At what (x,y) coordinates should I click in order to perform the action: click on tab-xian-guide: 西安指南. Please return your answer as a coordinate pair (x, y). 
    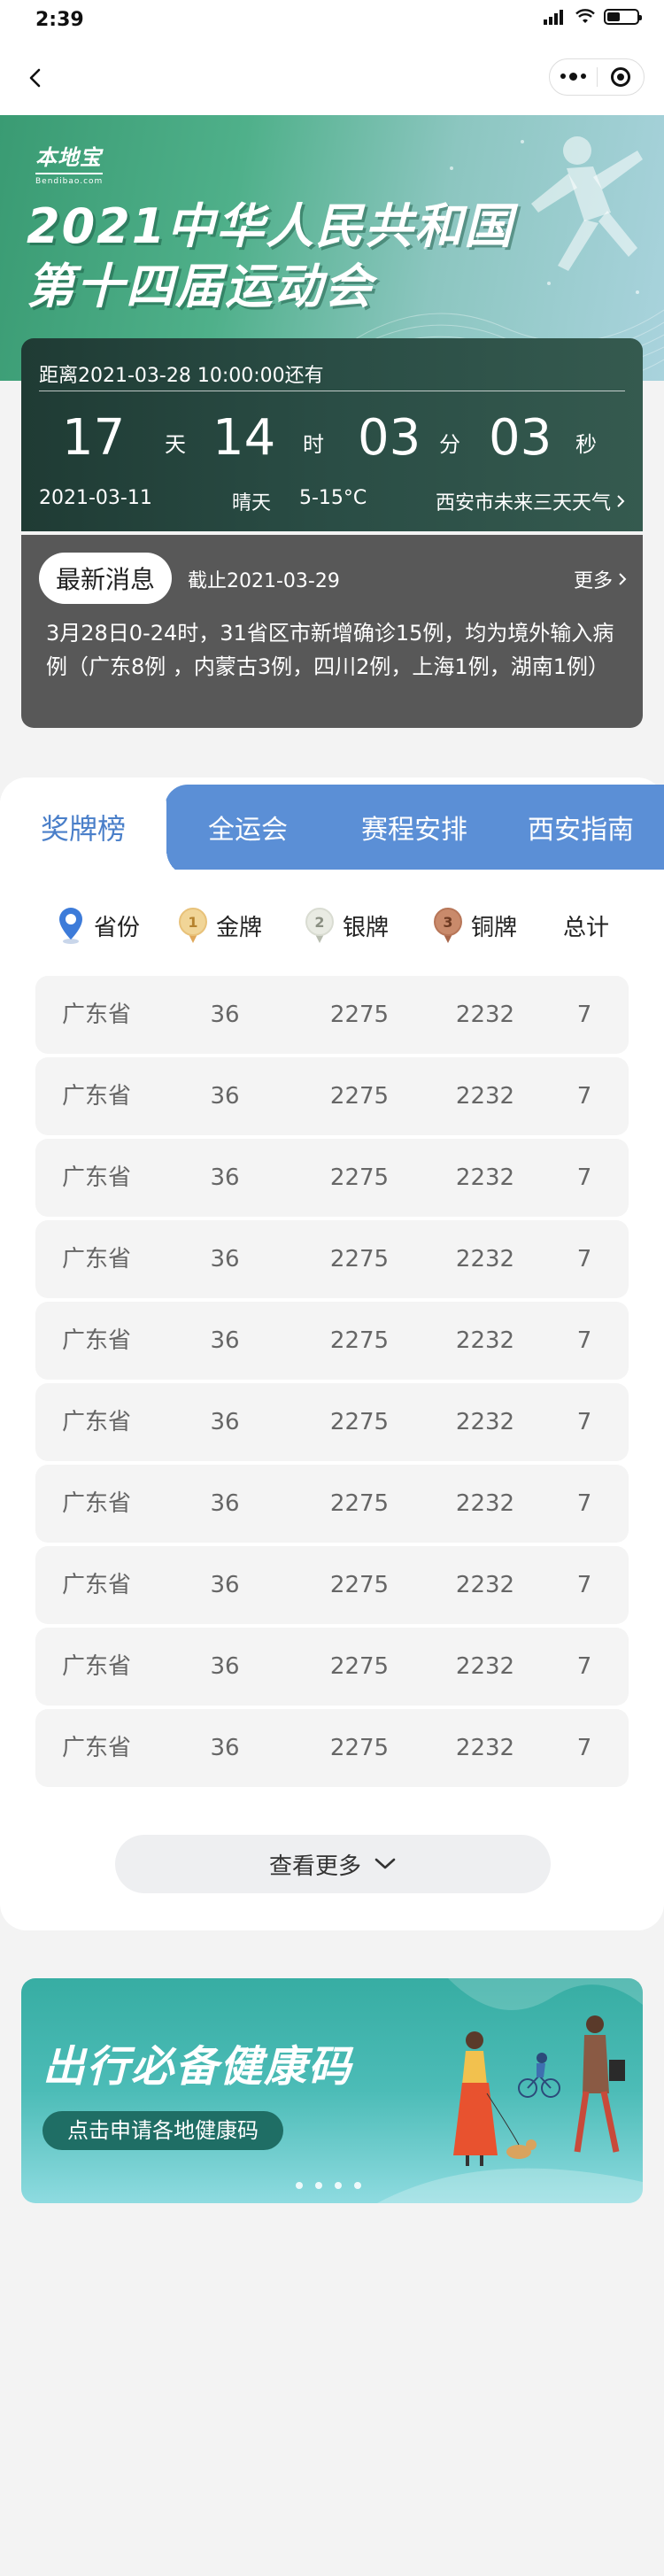
    Looking at the image, I should click on (581, 827).